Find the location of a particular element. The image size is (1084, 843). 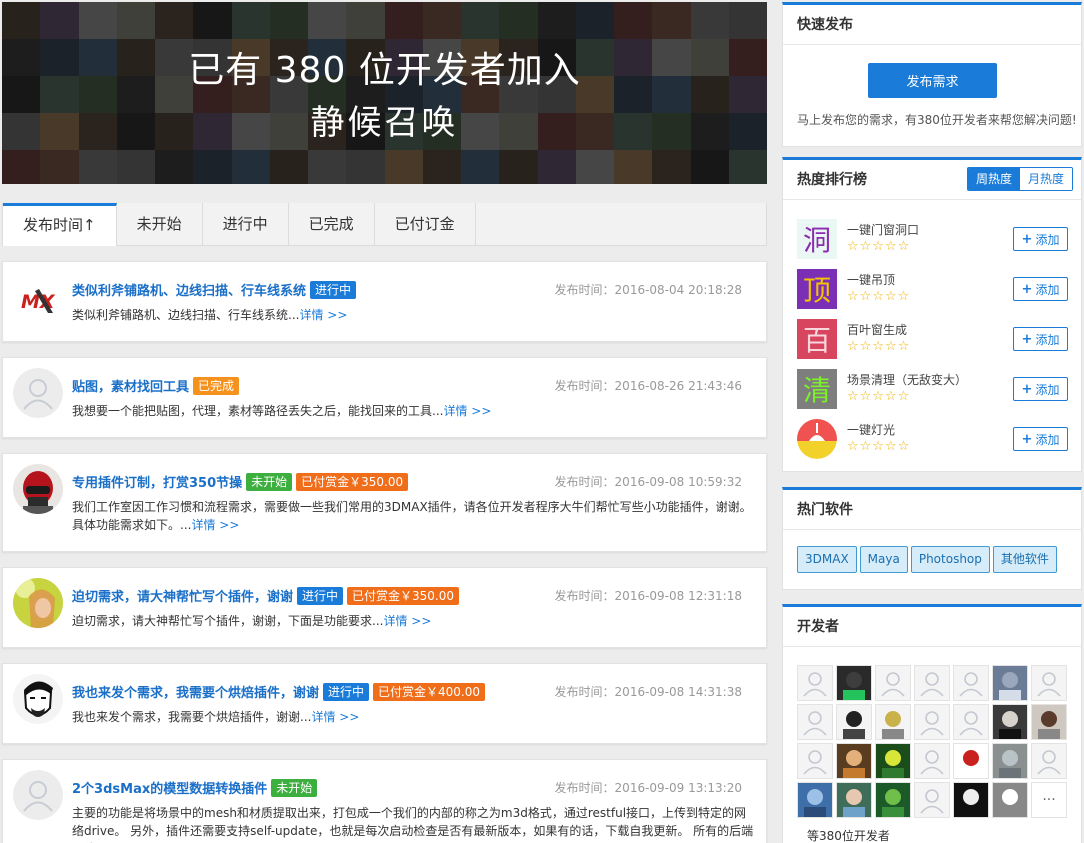

post-title: 贴图，素材找回工具 is located at coordinates (130, 385).